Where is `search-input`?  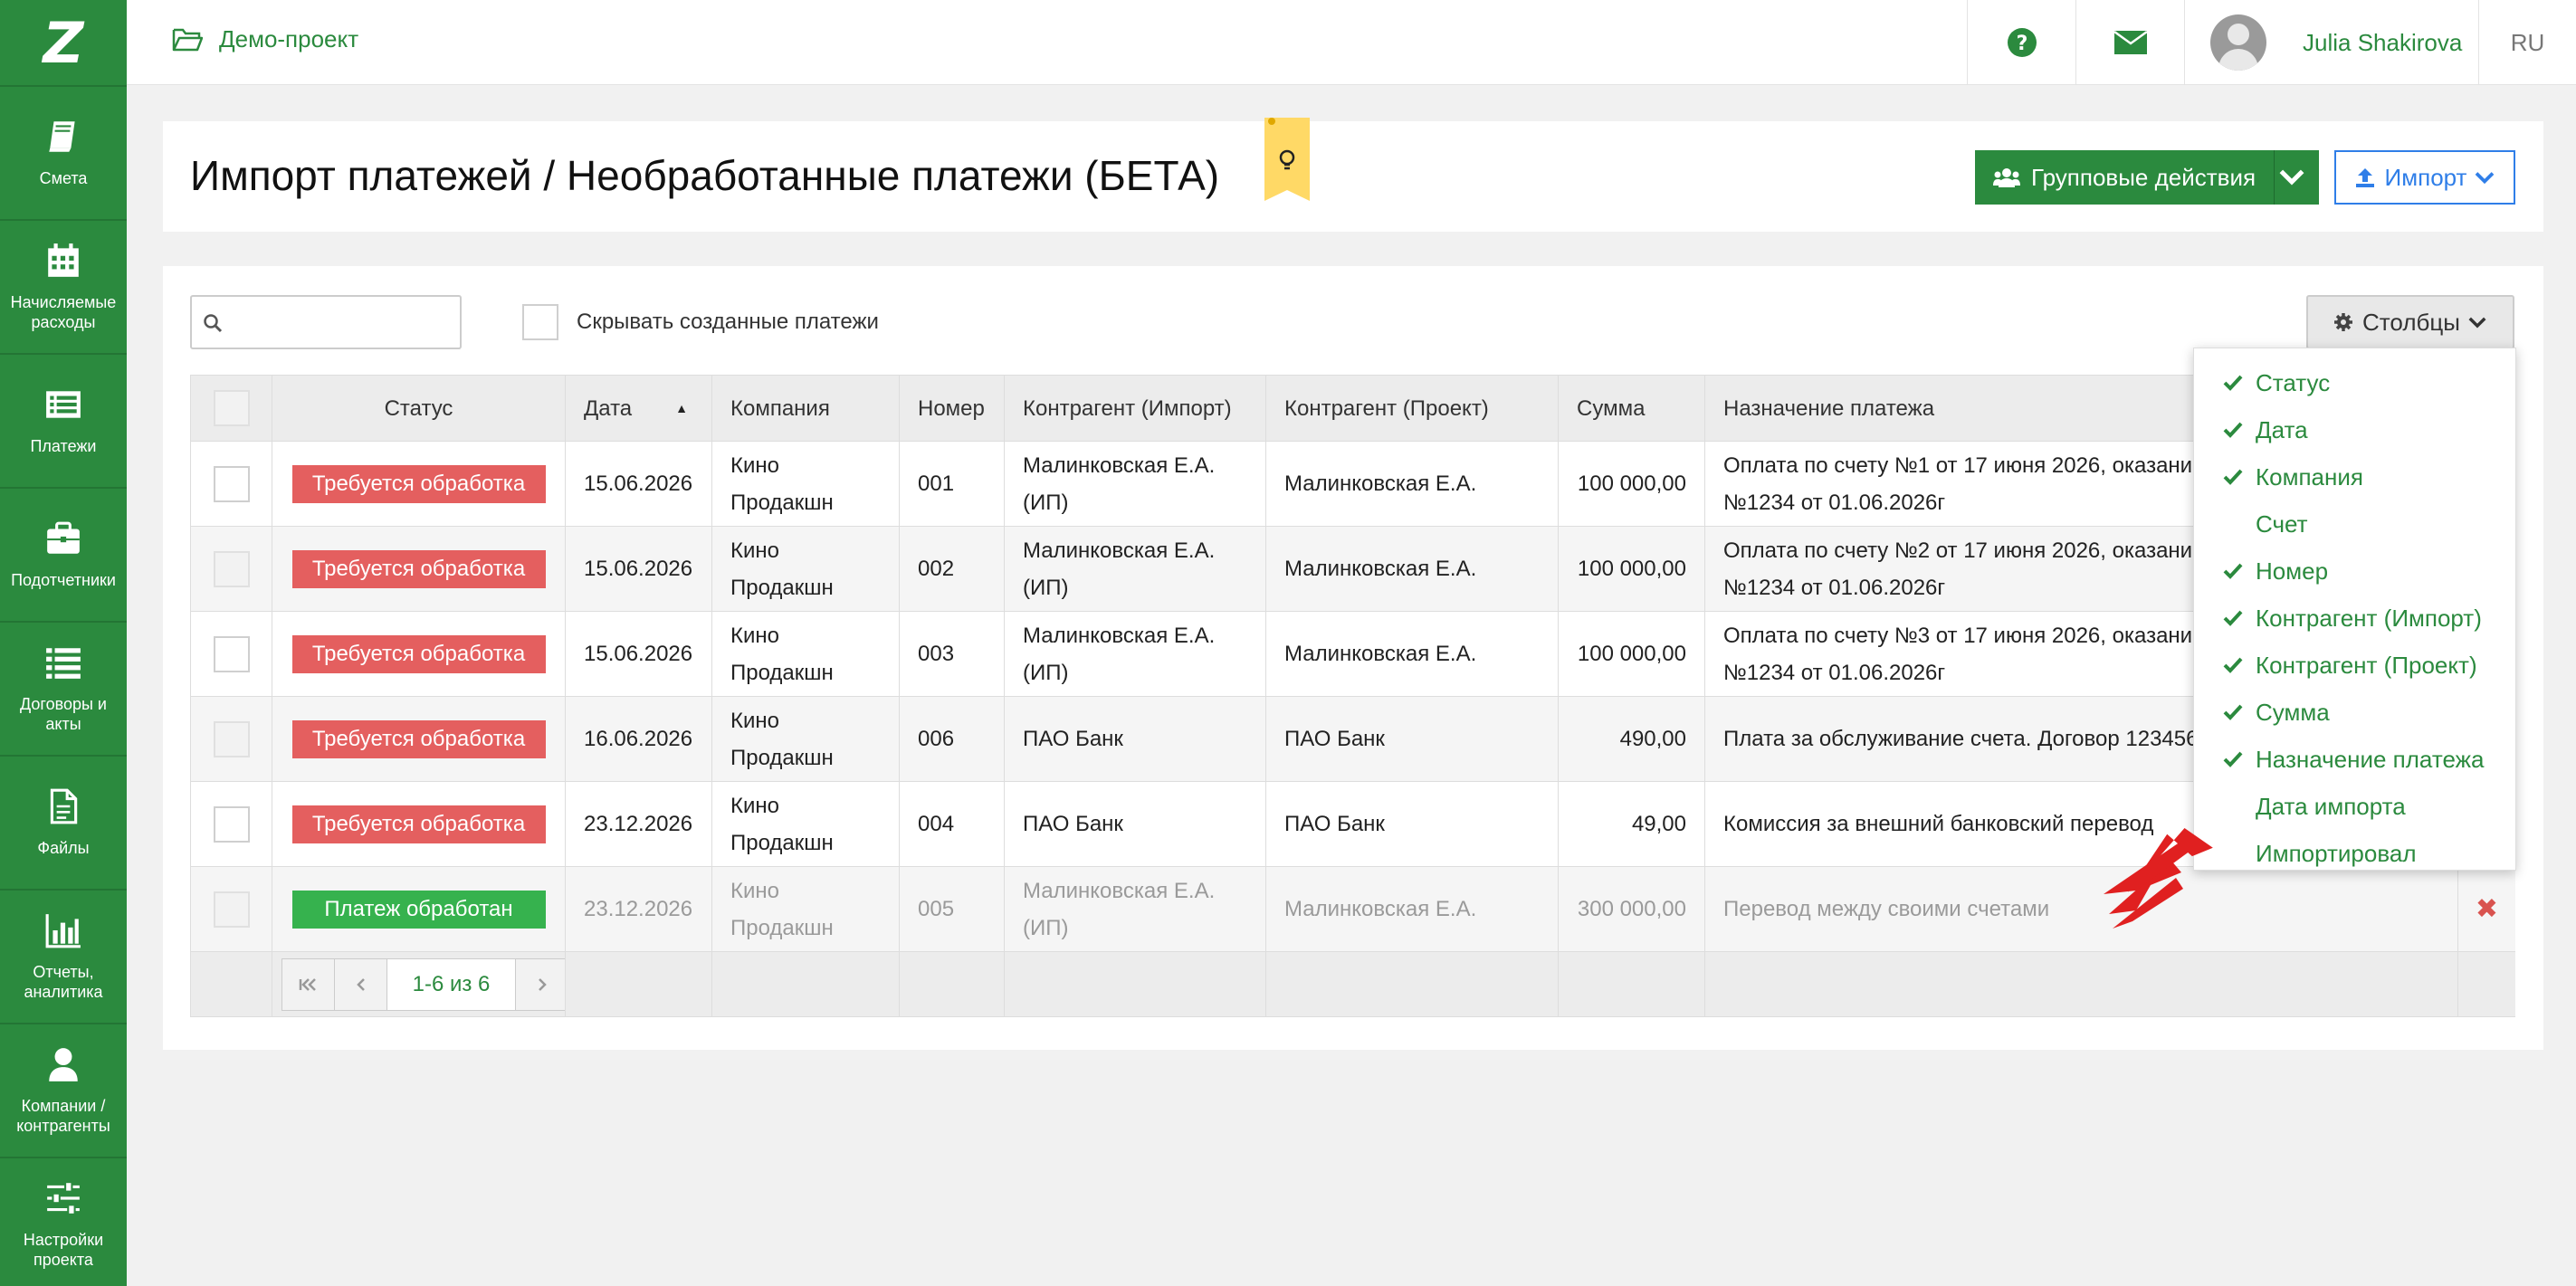
search-input is located at coordinates (326, 322).